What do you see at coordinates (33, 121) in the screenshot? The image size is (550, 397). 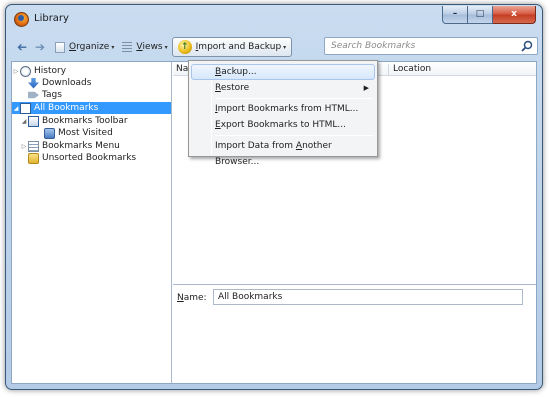 I see `bookmarks-toolbar-icon` at bounding box center [33, 121].